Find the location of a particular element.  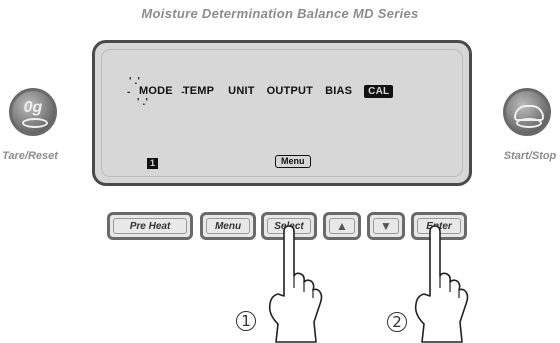

menu-item-bias: BIAS is located at coordinates (339, 91).